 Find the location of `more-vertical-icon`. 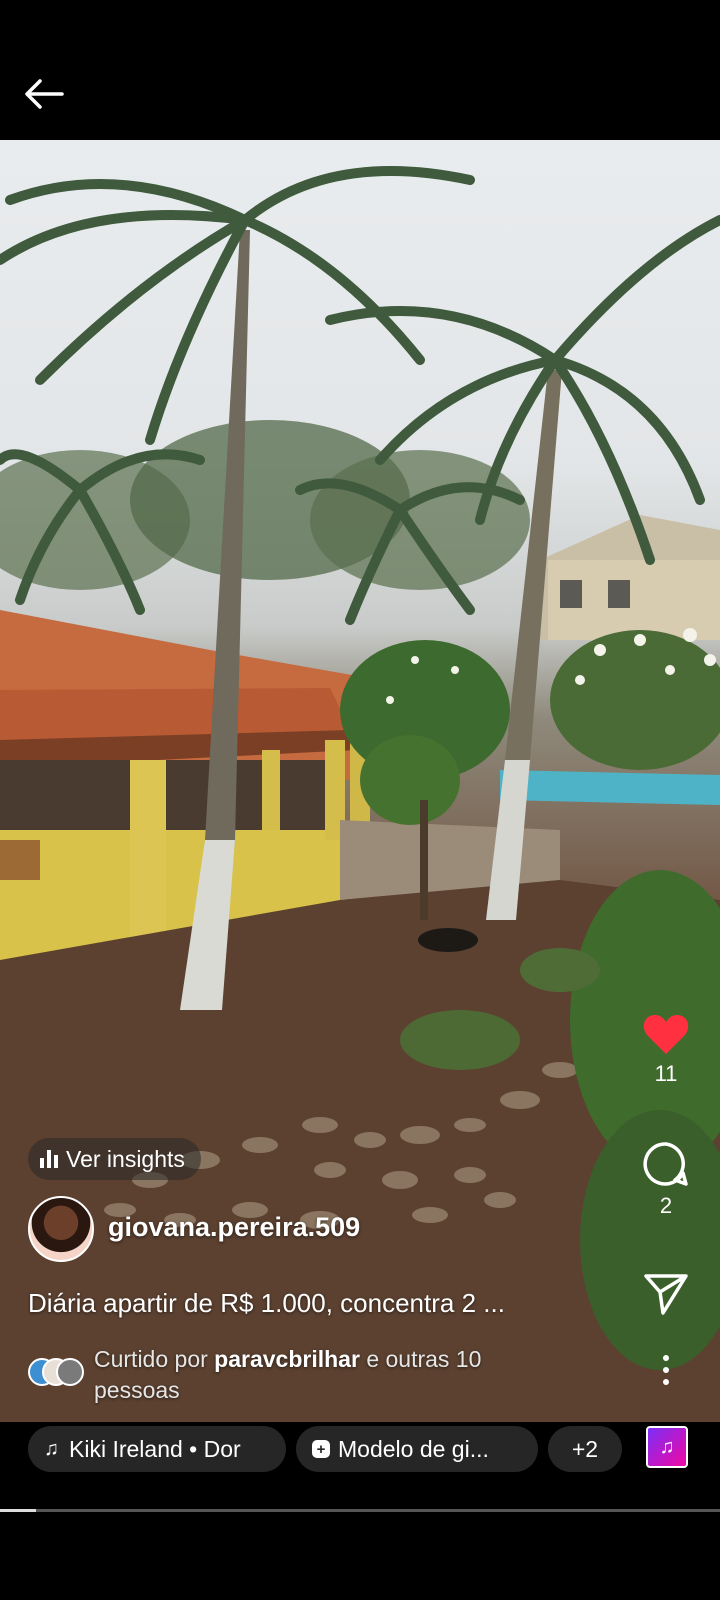

more-vertical-icon is located at coordinates (666, 1370).